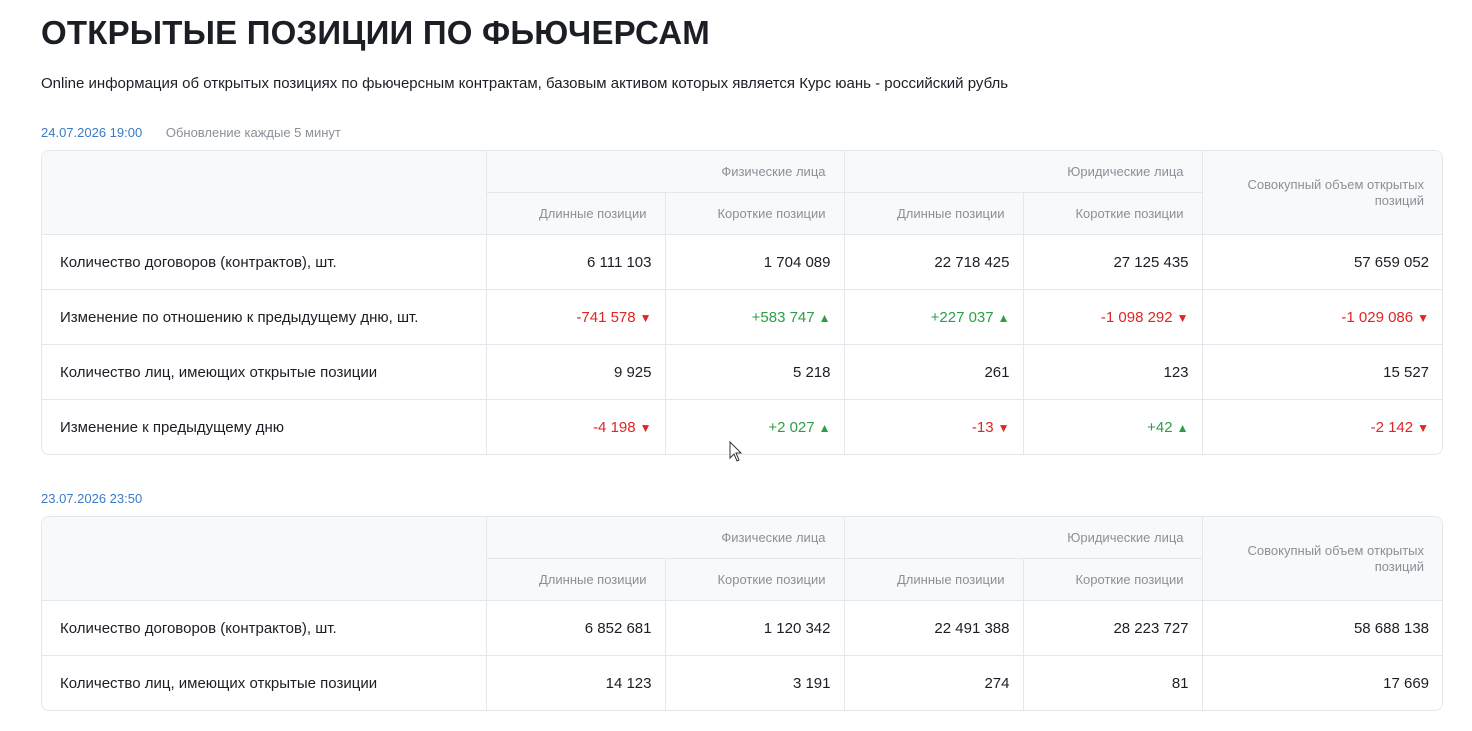 The height and width of the screenshot is (731, 1472). What do you see at coordinates (1112, 262) in the screenshot?
I see `table-cell: 27 125 435` at bounding box center [1112, 262].